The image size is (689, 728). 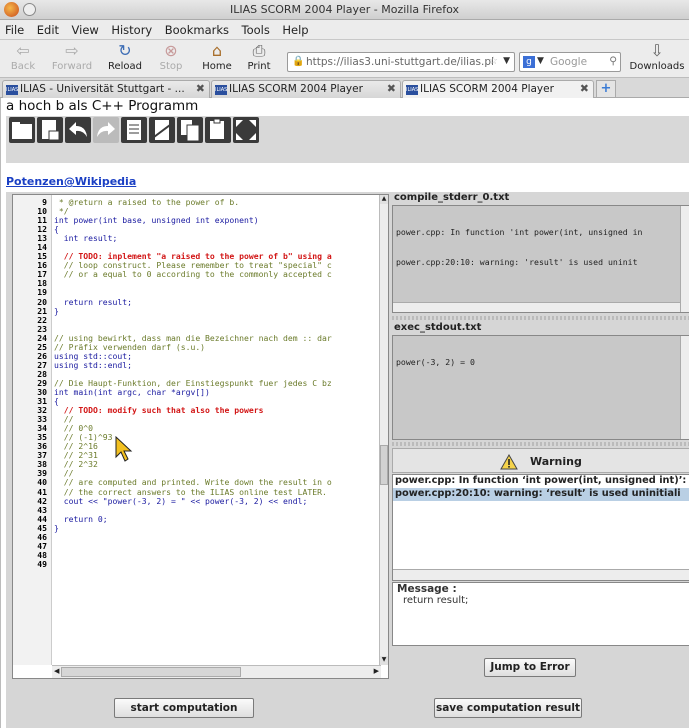 I want to click on compile-vertical-scrollbar, so click(x=684, y=259).